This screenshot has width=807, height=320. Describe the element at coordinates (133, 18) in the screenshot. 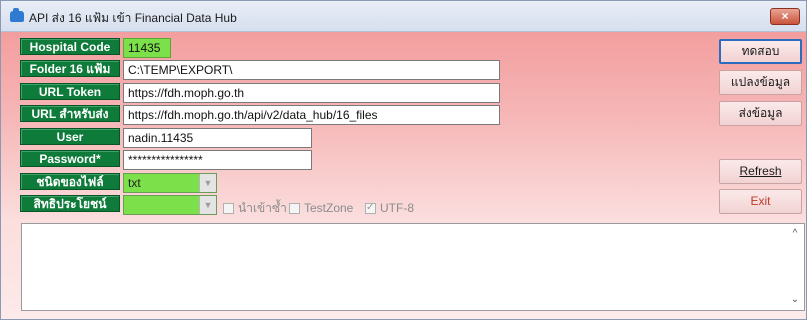

I see `window-title: API ส่ง 16 แฟ้ม เข้า Financial Data Hub` at that location.